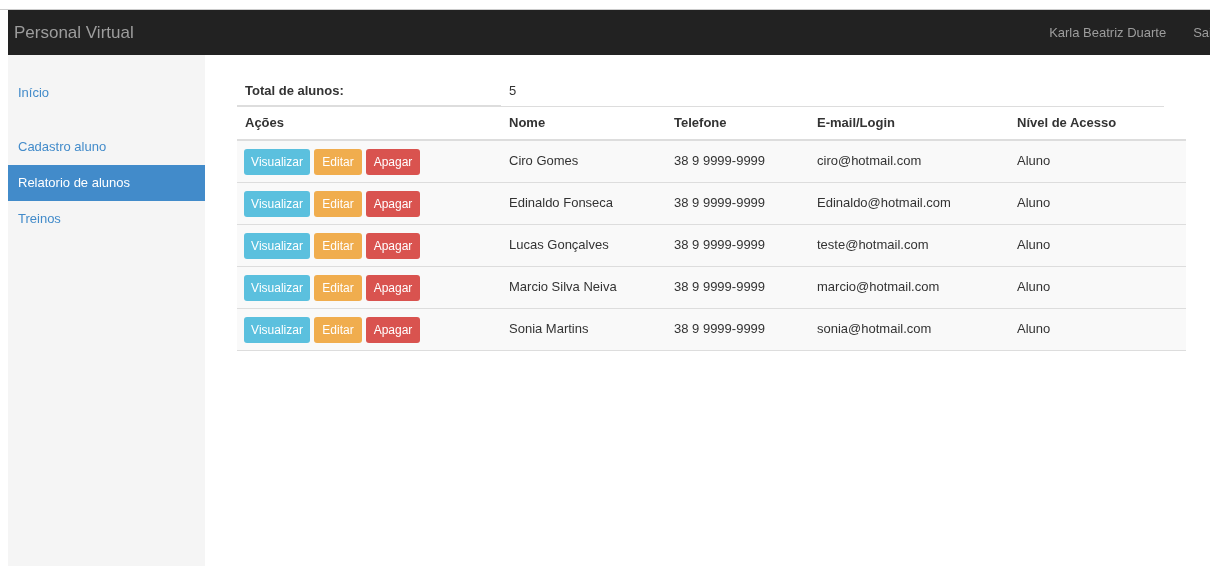 This screenshot has height=566, width=1210. What do you see at coordinates (700, 123) in the screenshot?
I see `column-header: Telefone` at bounding box center [700, 123].